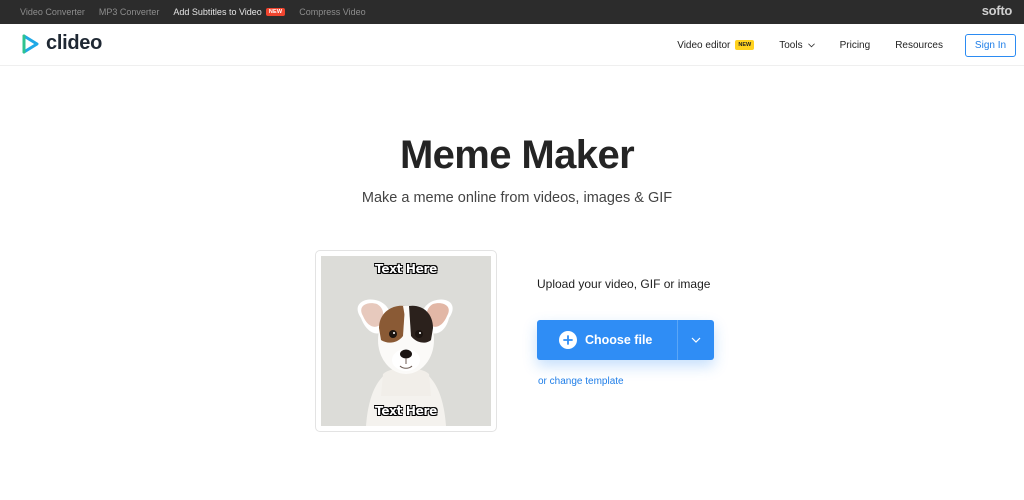  Describe the element at coordinates (791, 45) in the screenshot. I see `nav-tools-label: Tools` at that location.